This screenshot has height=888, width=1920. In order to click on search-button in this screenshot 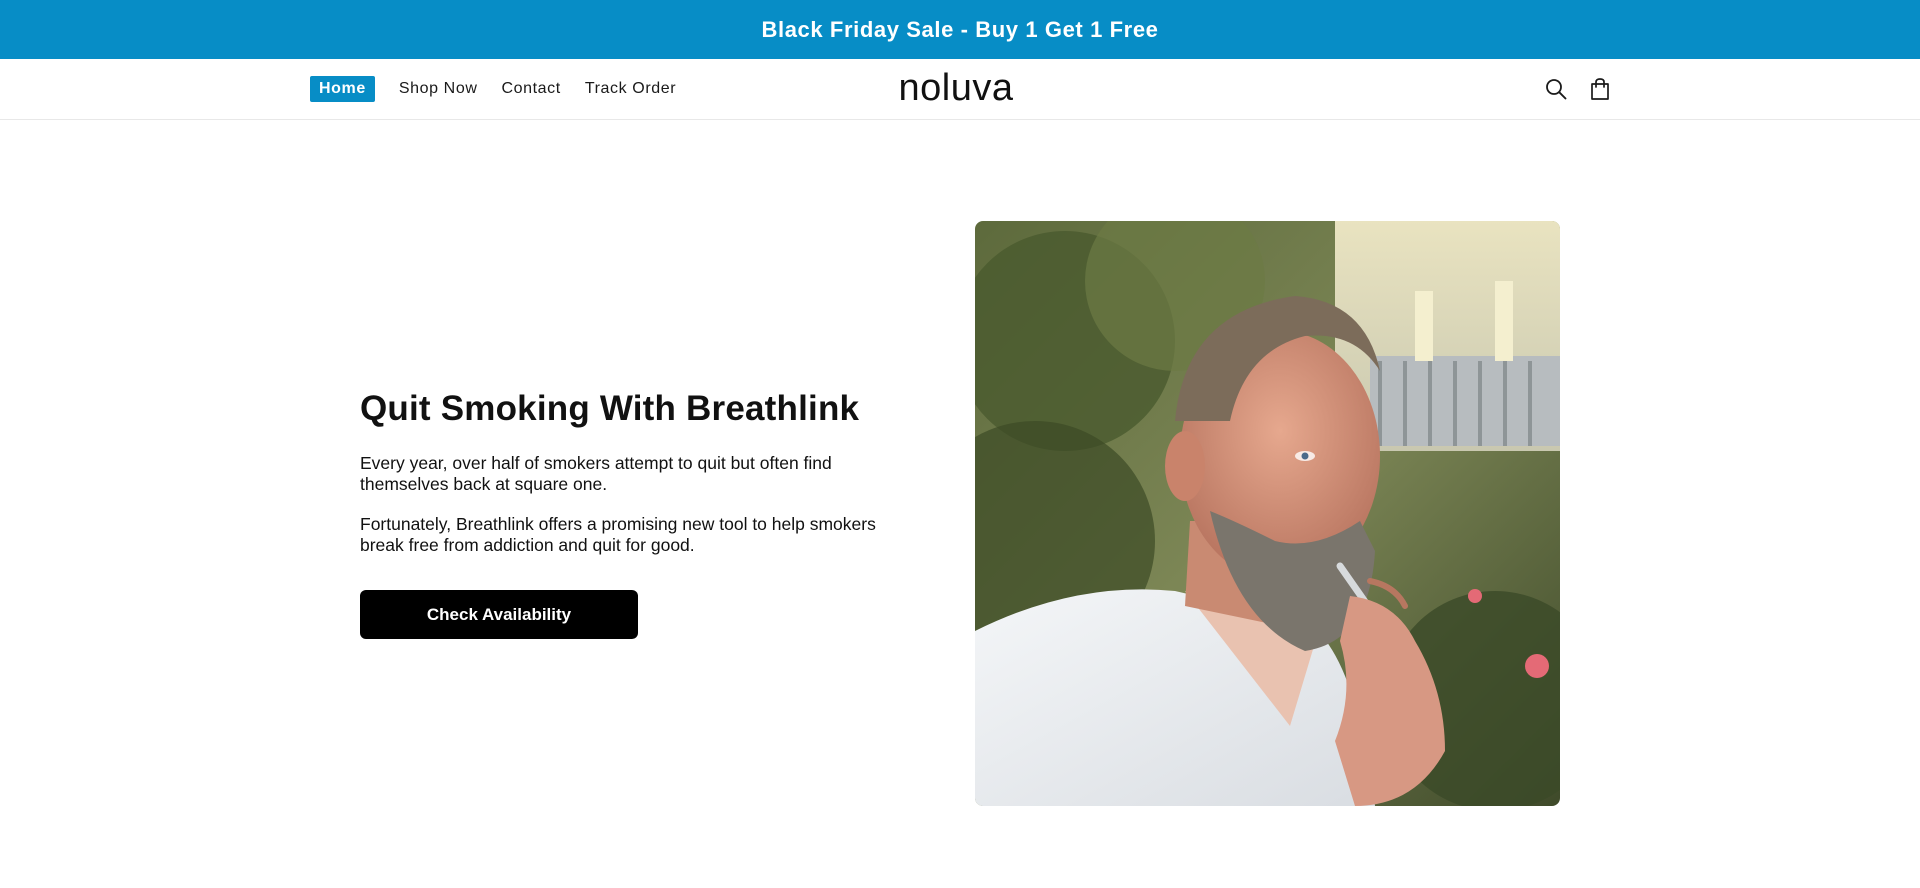, I will do `click(1556, 89)`.